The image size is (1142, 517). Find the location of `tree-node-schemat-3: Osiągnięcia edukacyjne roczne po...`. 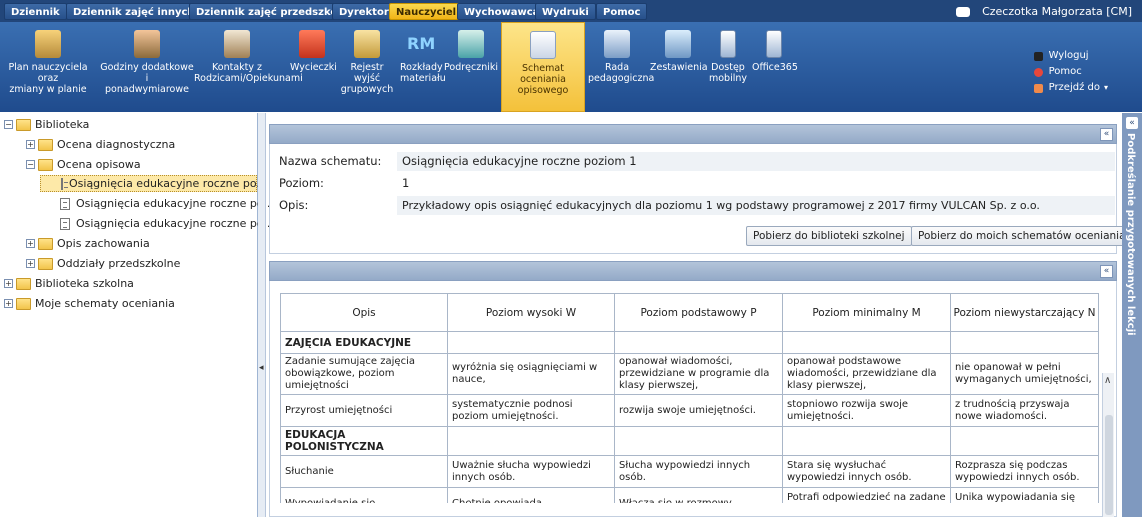

tree-node-schemat-3: Osiągnięcia edukacyjne roczne po... is located at coordinates (167, 223).